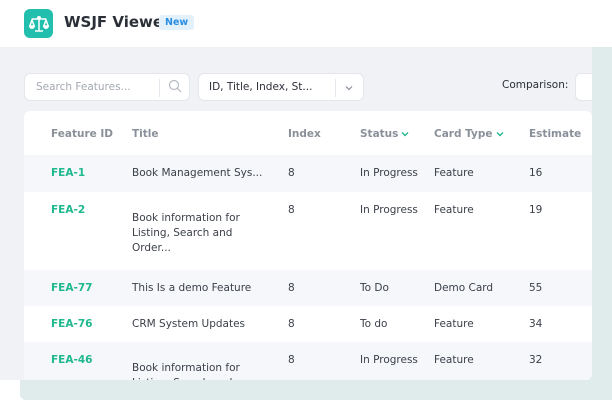 The image size is (612, 400). What do you see at coordinates (555, 134) in the screenshot?
I see `header-estimate: Estimate` at bounding box center [555, 134].